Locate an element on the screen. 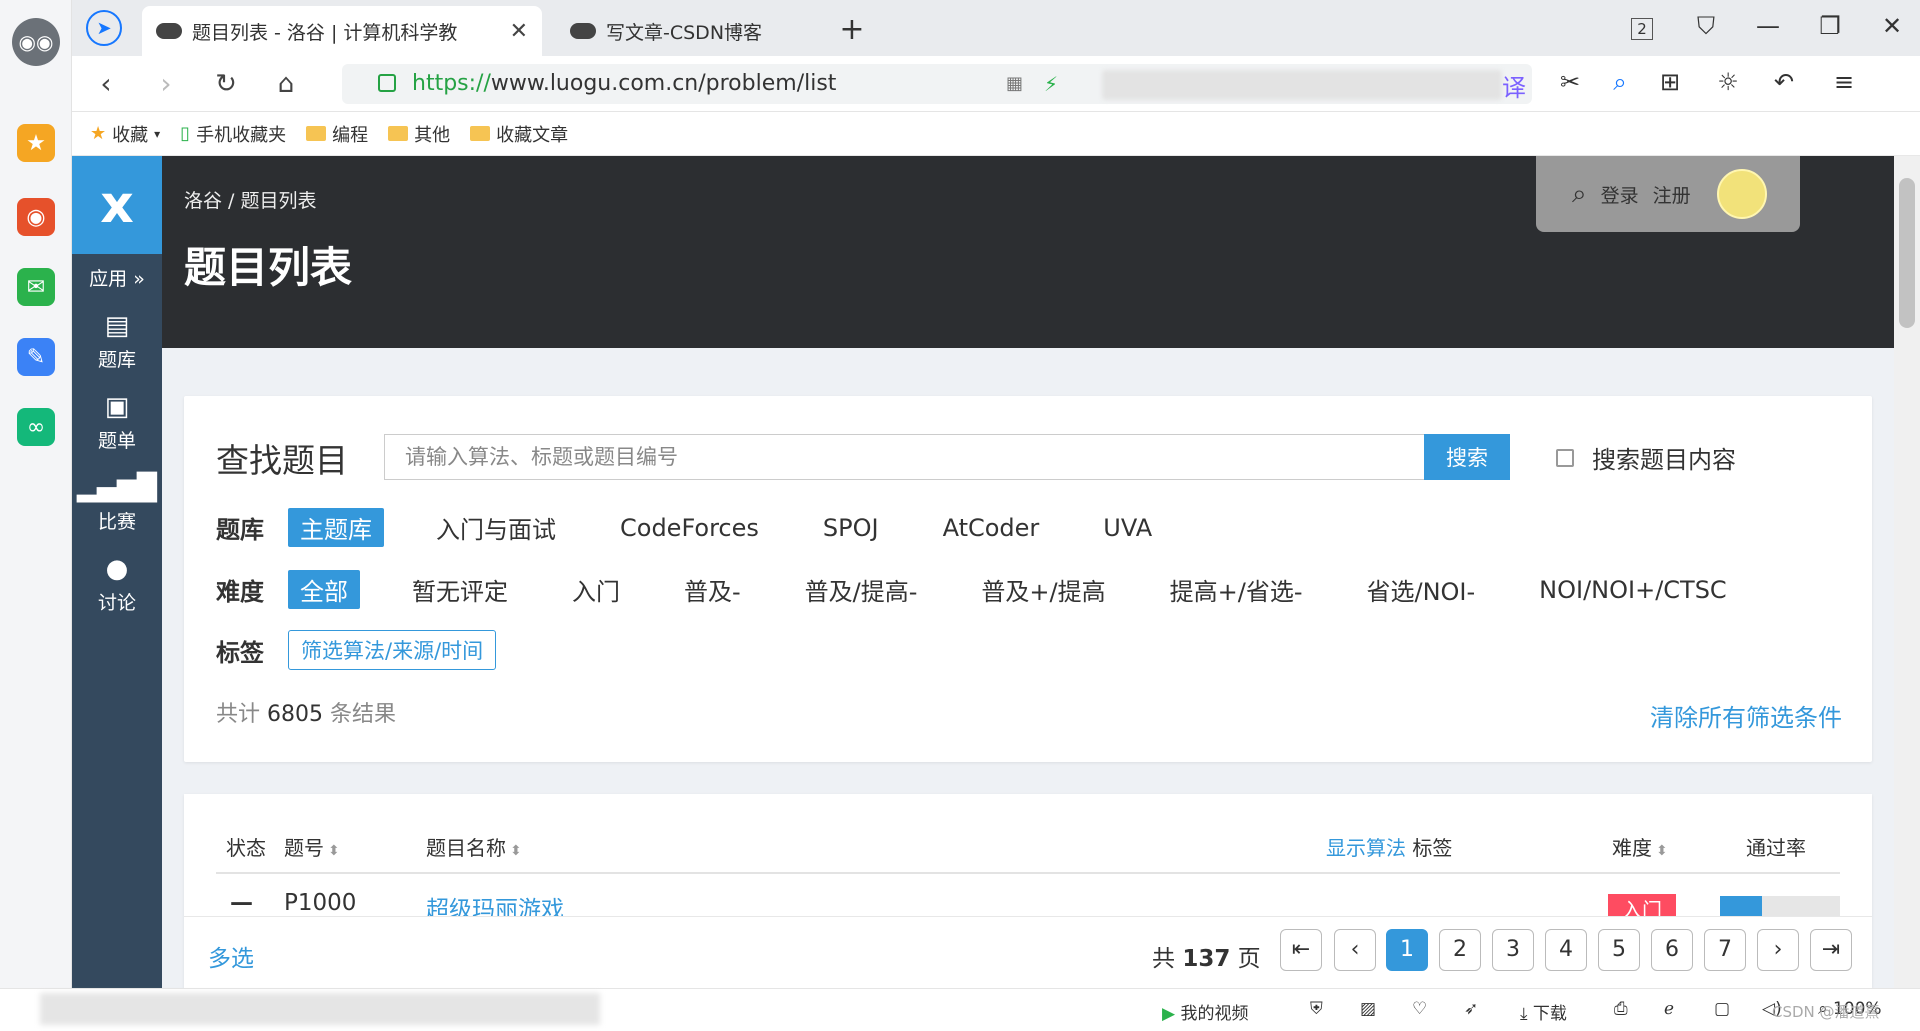 The height and width of the screenshot is (1031, 1920). download-button: ⤓ 下载 is located at coordinates (1543, 1011).